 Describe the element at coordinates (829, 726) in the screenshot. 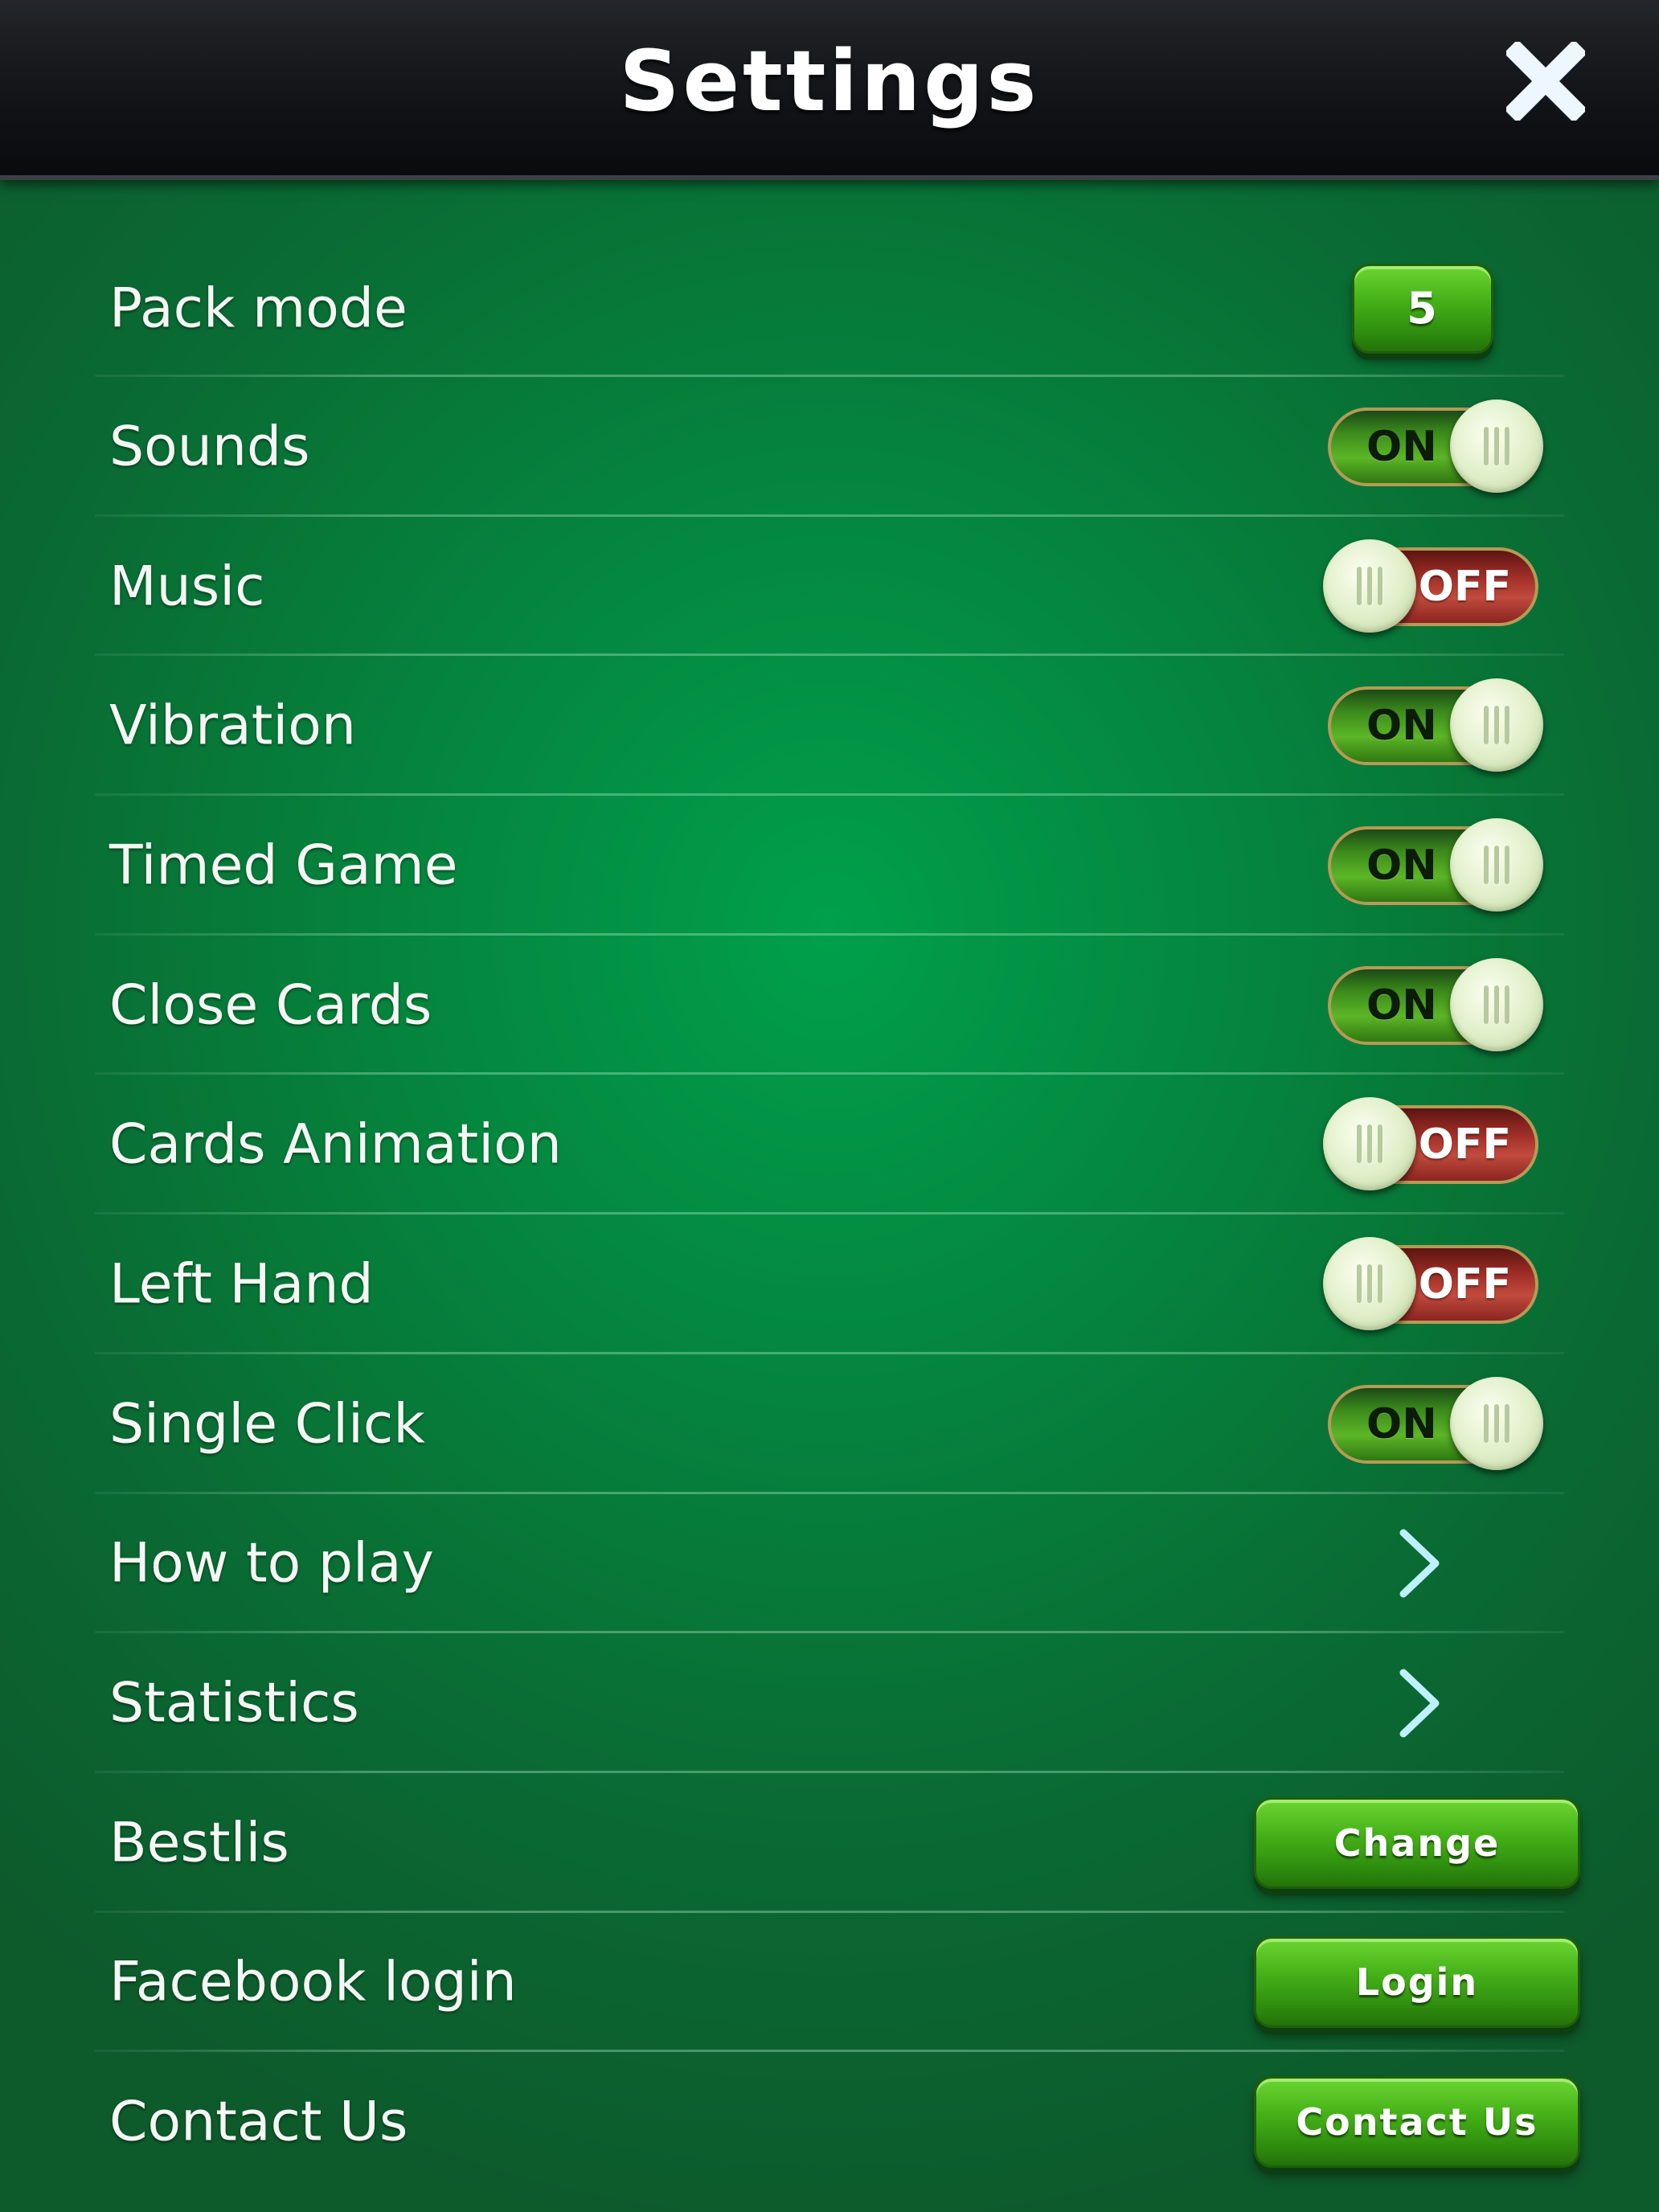

I see `setting-row-vibration: Vibration ON` at that location.